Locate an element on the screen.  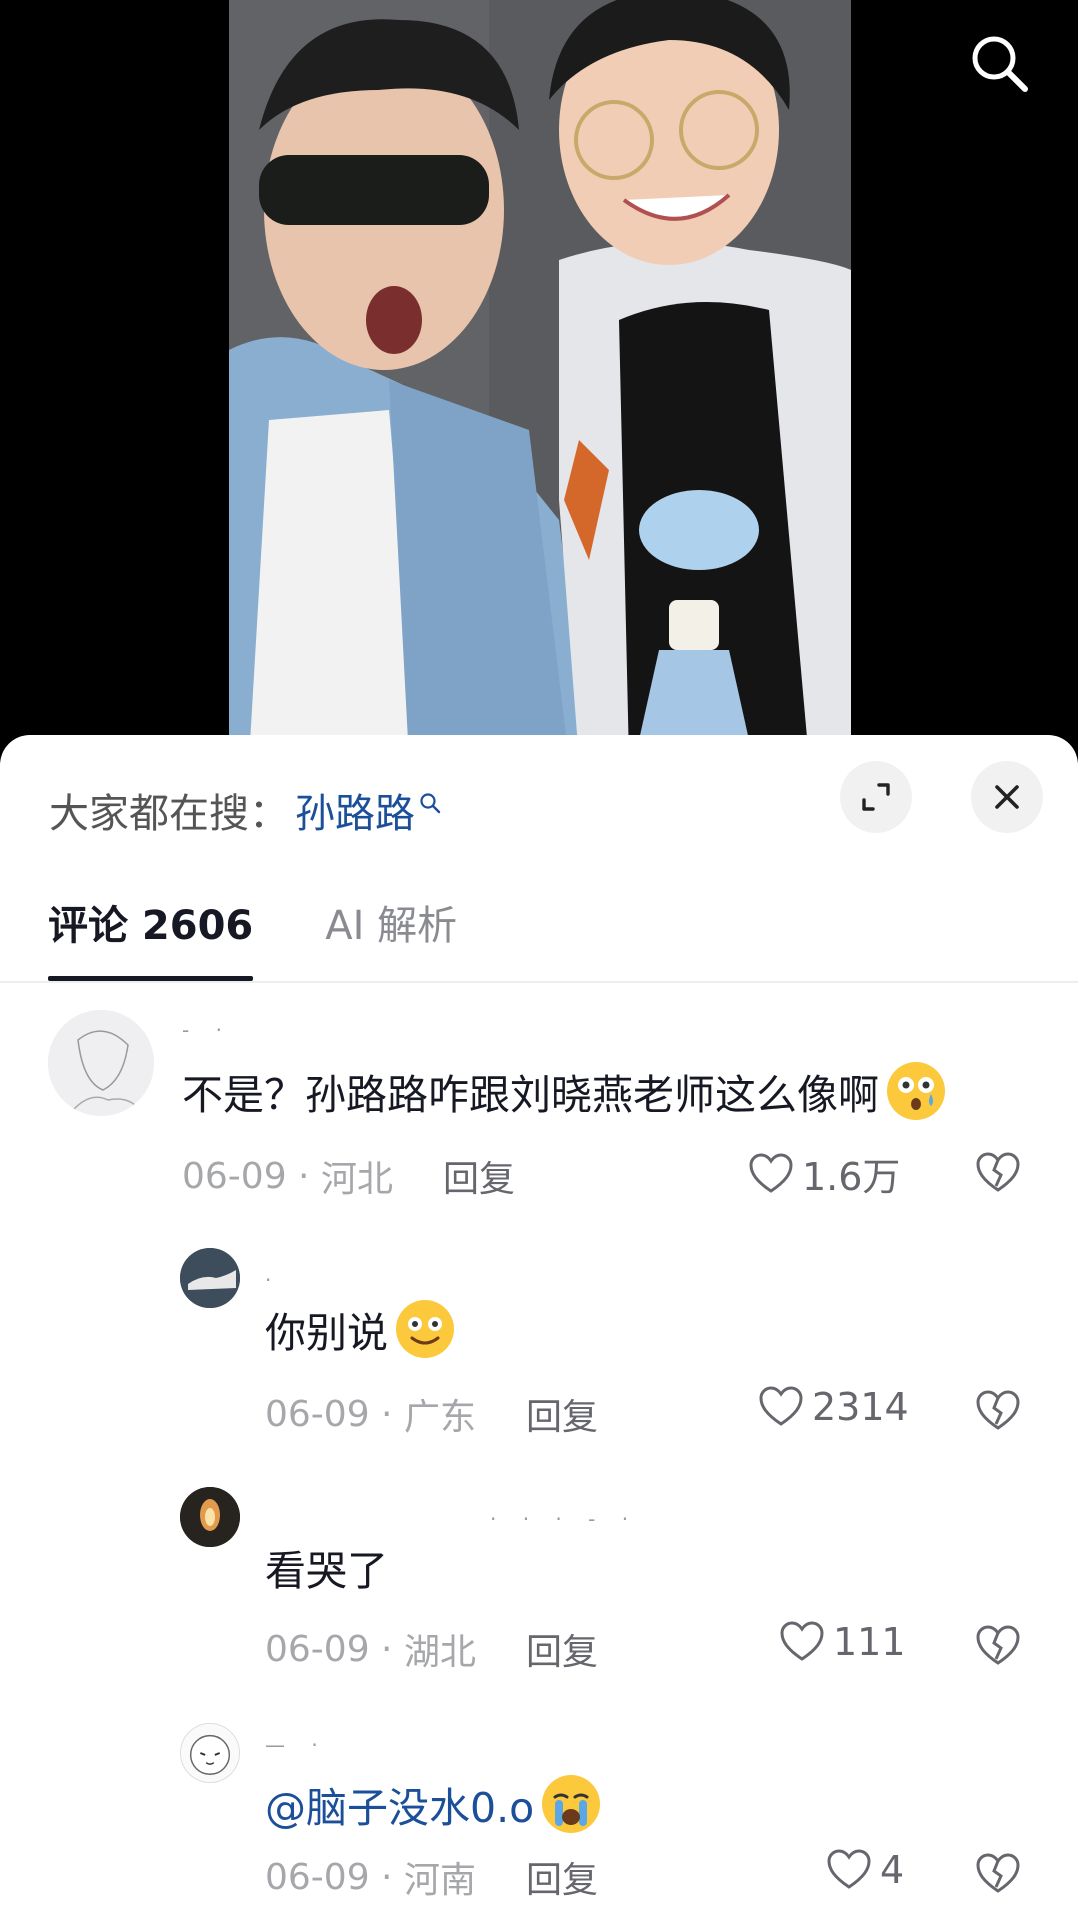
comment-location: 广东 is located at coordinates (439, 1417).